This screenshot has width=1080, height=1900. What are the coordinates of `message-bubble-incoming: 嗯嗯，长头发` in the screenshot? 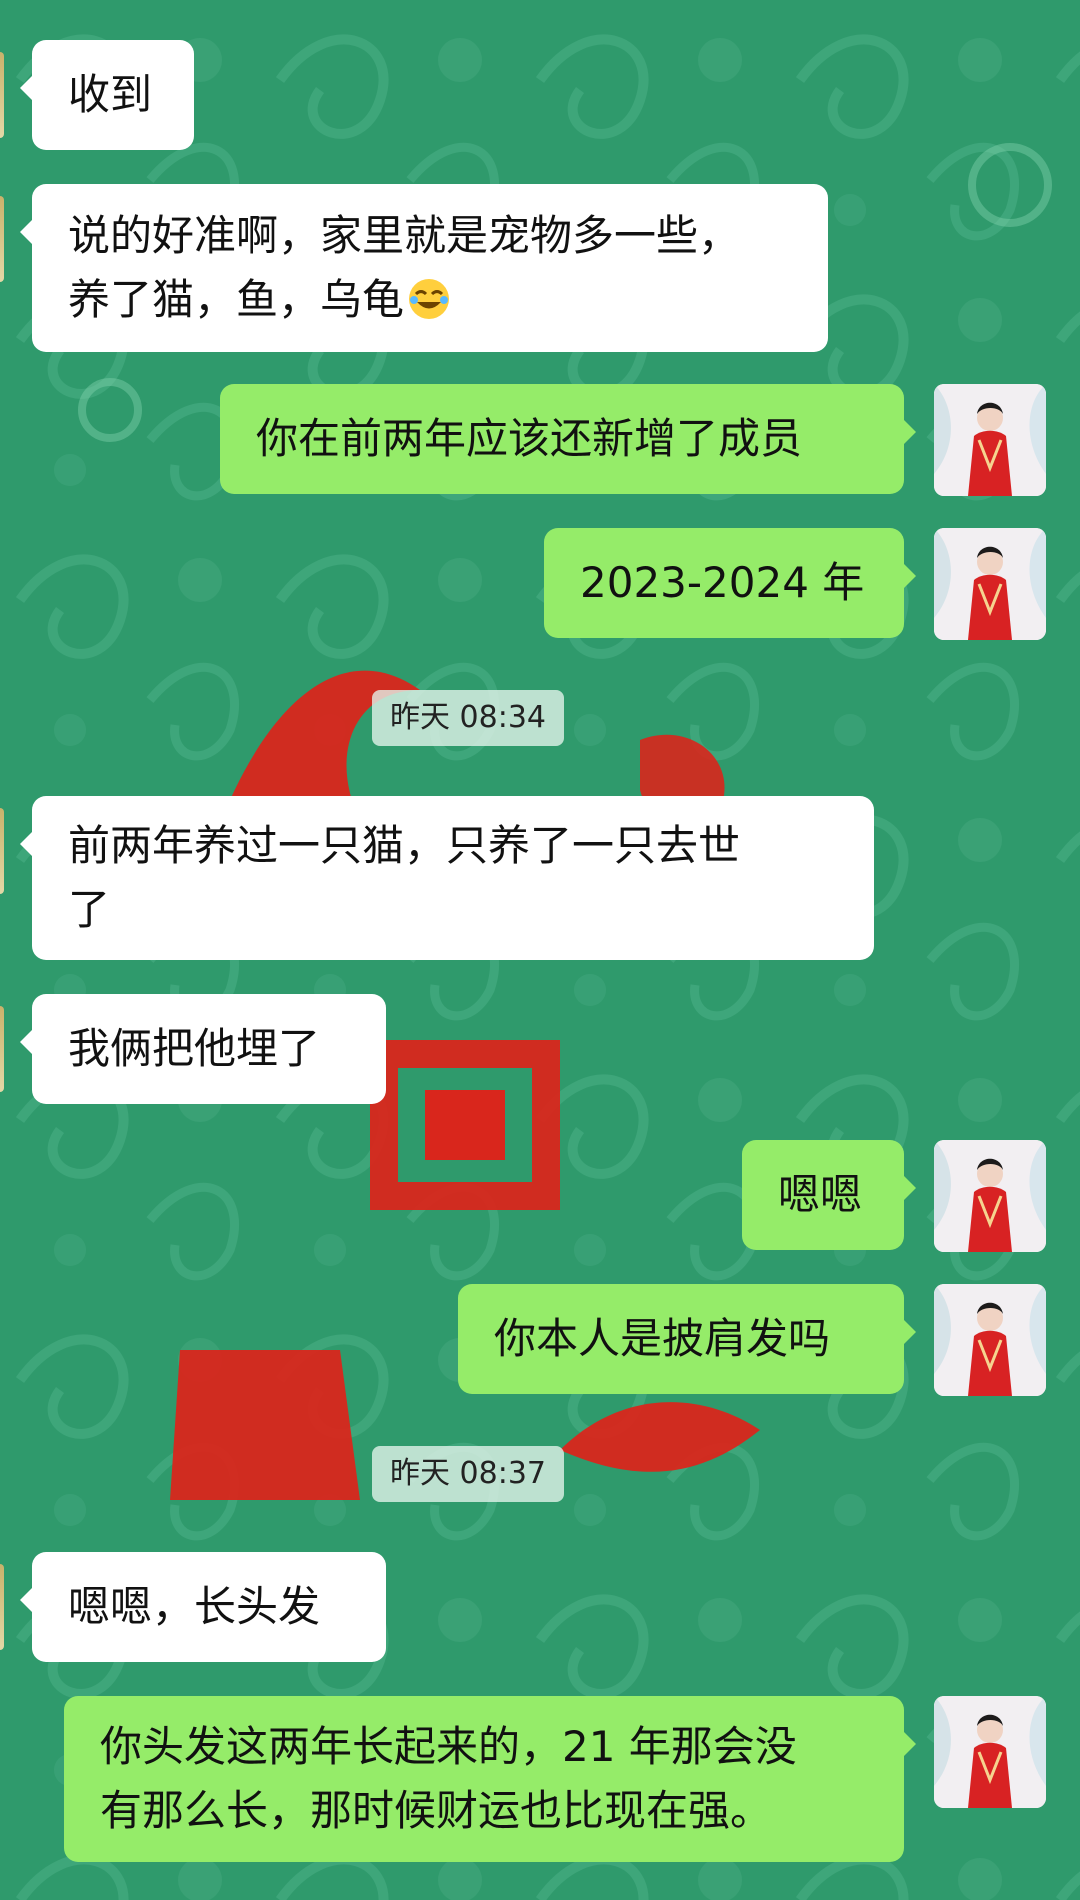 It's located at (203, 1607).